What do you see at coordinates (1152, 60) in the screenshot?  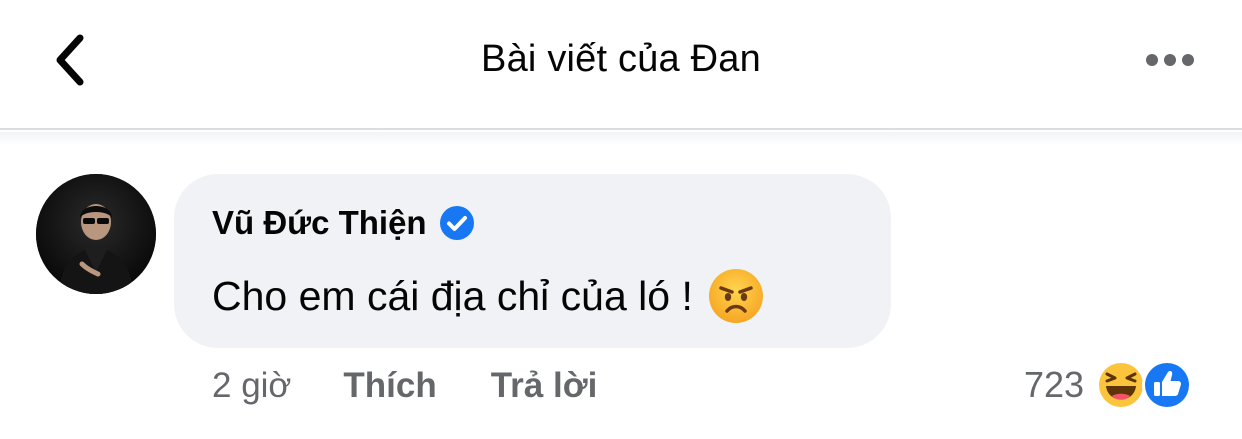 I see `more-horizontal-icon` at bounding box center [1152, 60].